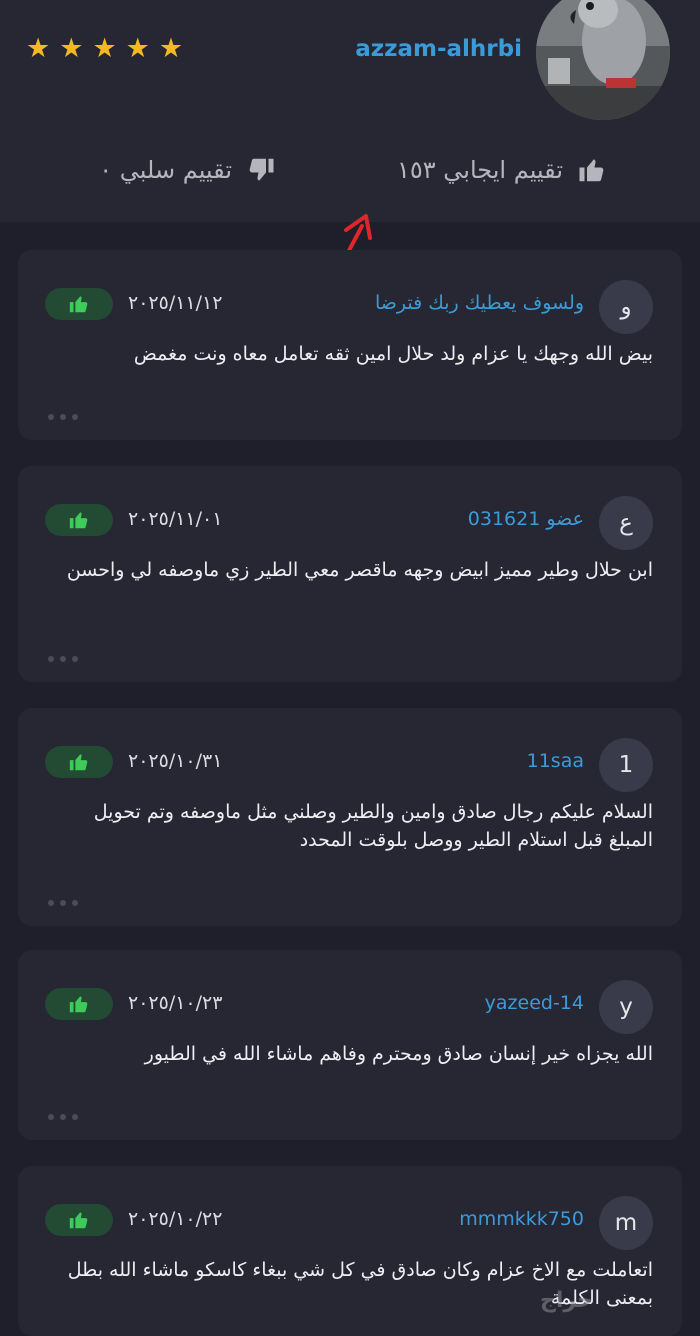 Image resolution: width=700 pixels, height=1336 pixels. I want to click on star-rating: ★ ★ ★ ★ ★, so click(104, 49).